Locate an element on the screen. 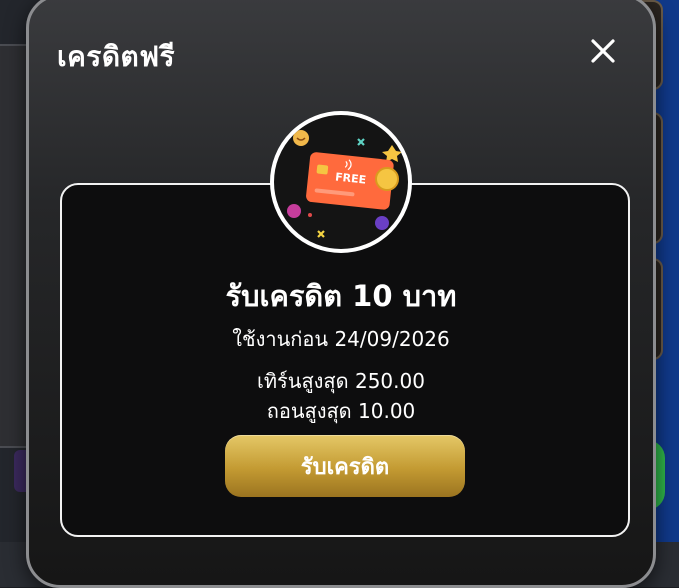  close-icon is located at coordinates (603, 51).